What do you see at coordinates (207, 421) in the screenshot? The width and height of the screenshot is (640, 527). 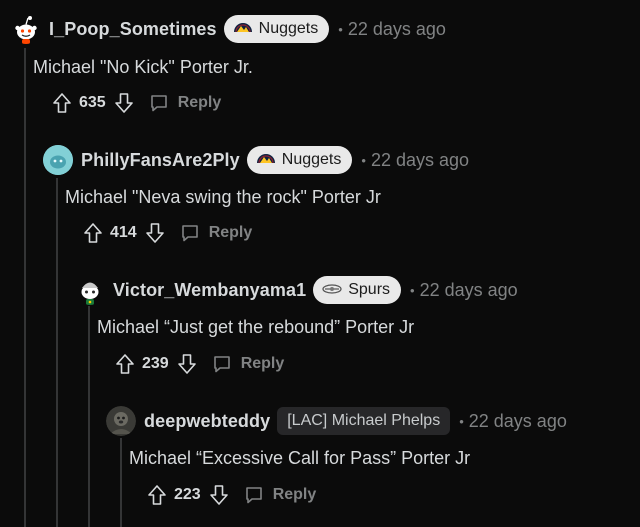 I see `username: deepwebteddy` at bounding box center [207, 421].